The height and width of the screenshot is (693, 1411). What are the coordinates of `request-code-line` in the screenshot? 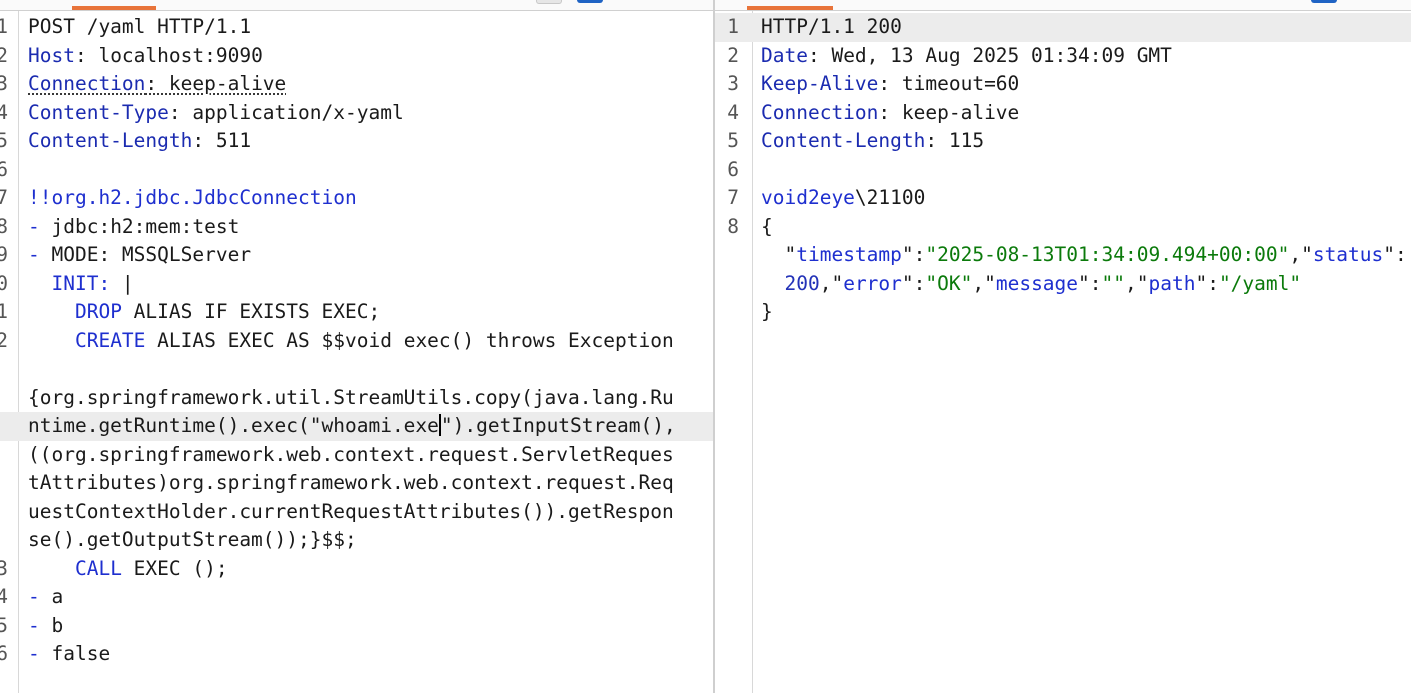 It's located at (356, 369).